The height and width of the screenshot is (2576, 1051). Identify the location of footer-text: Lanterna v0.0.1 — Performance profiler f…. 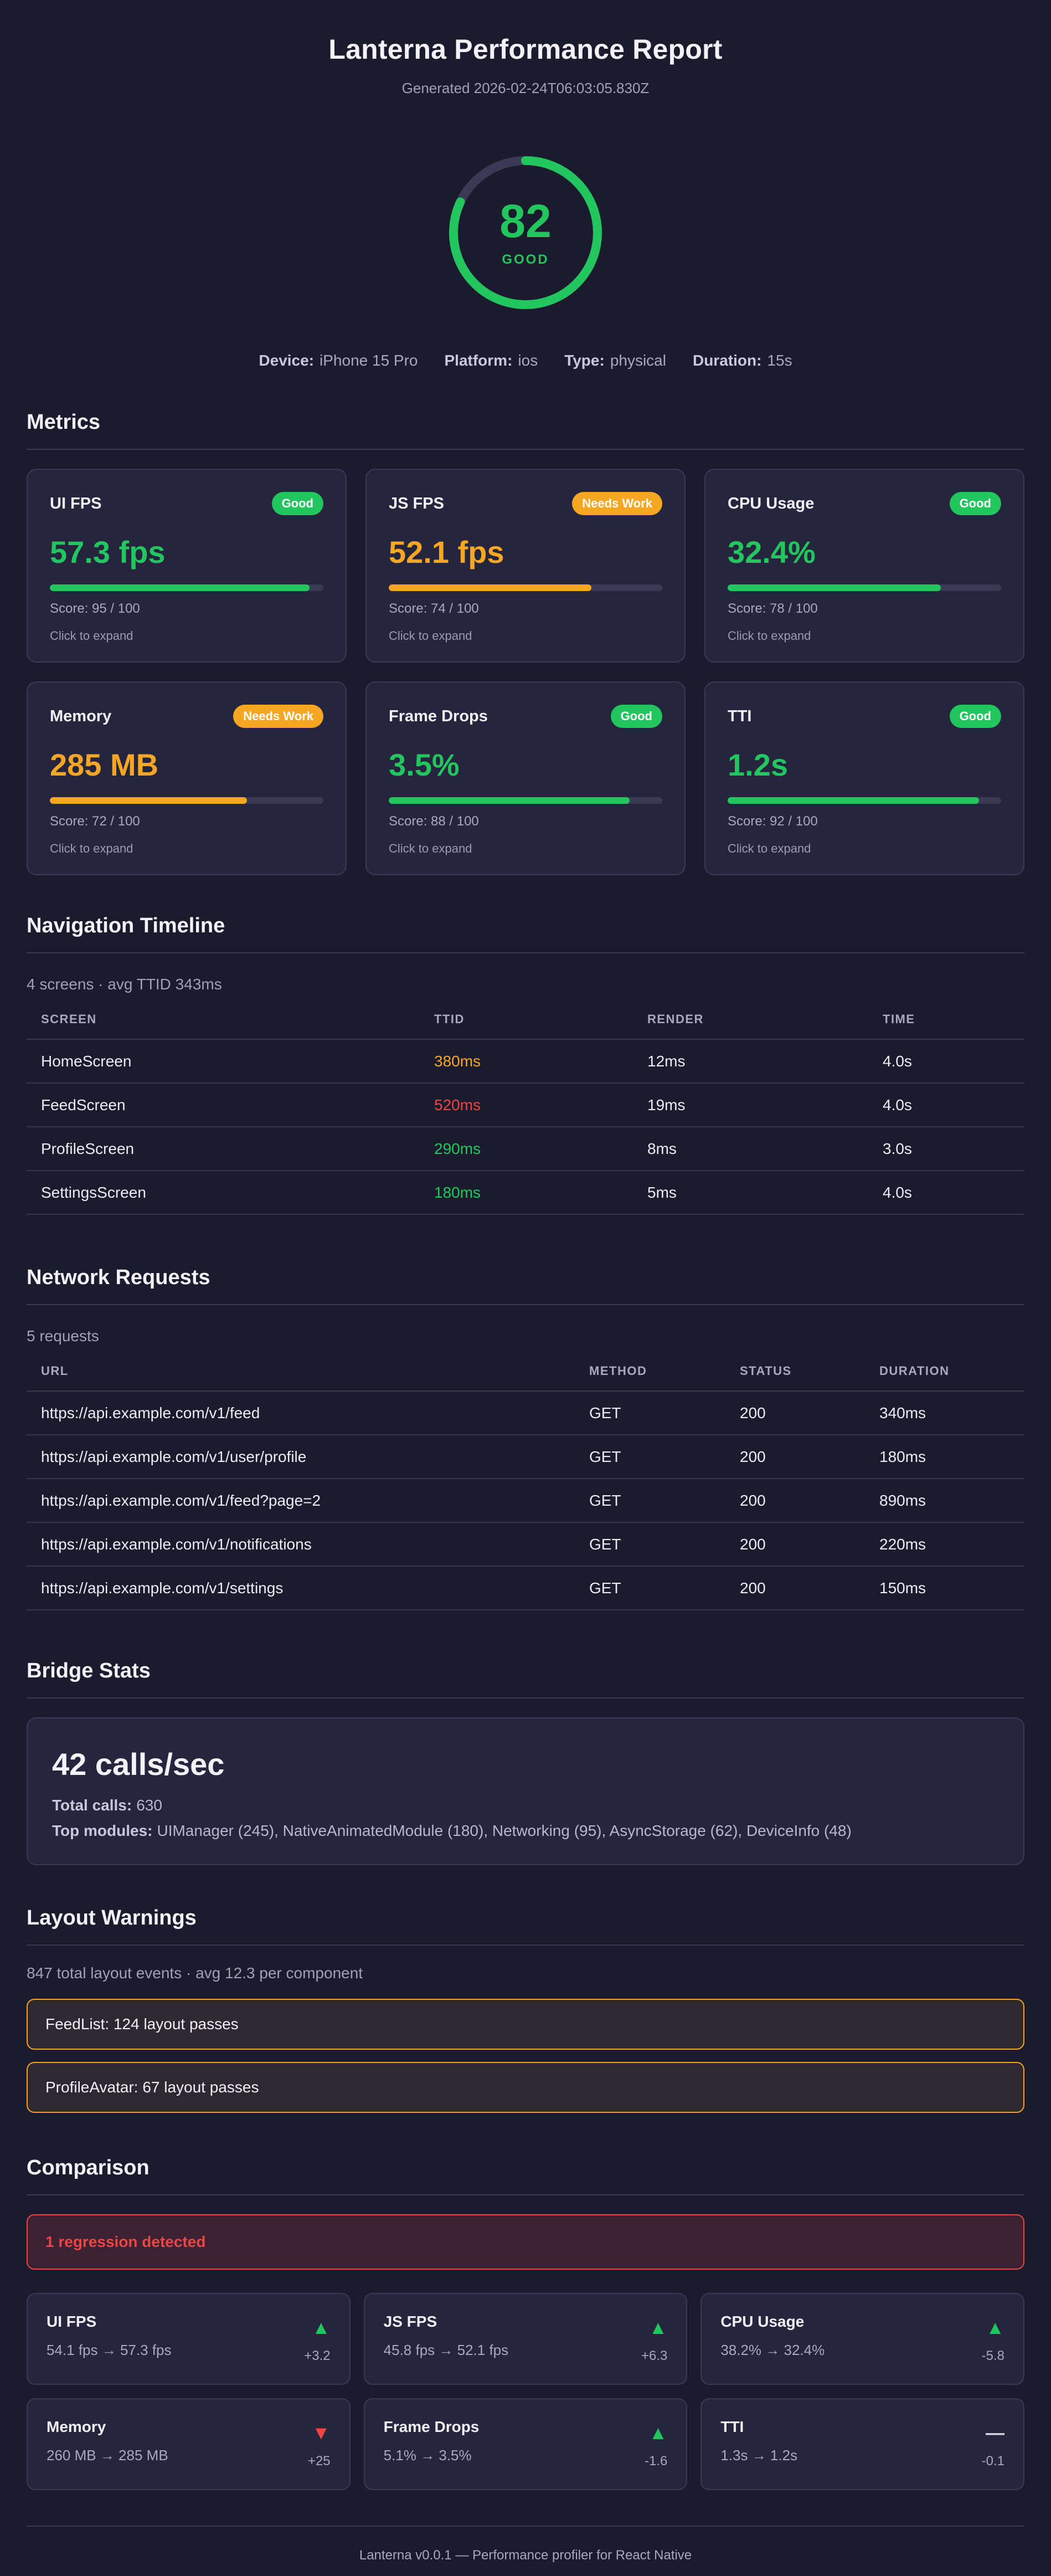
(525, 2555).